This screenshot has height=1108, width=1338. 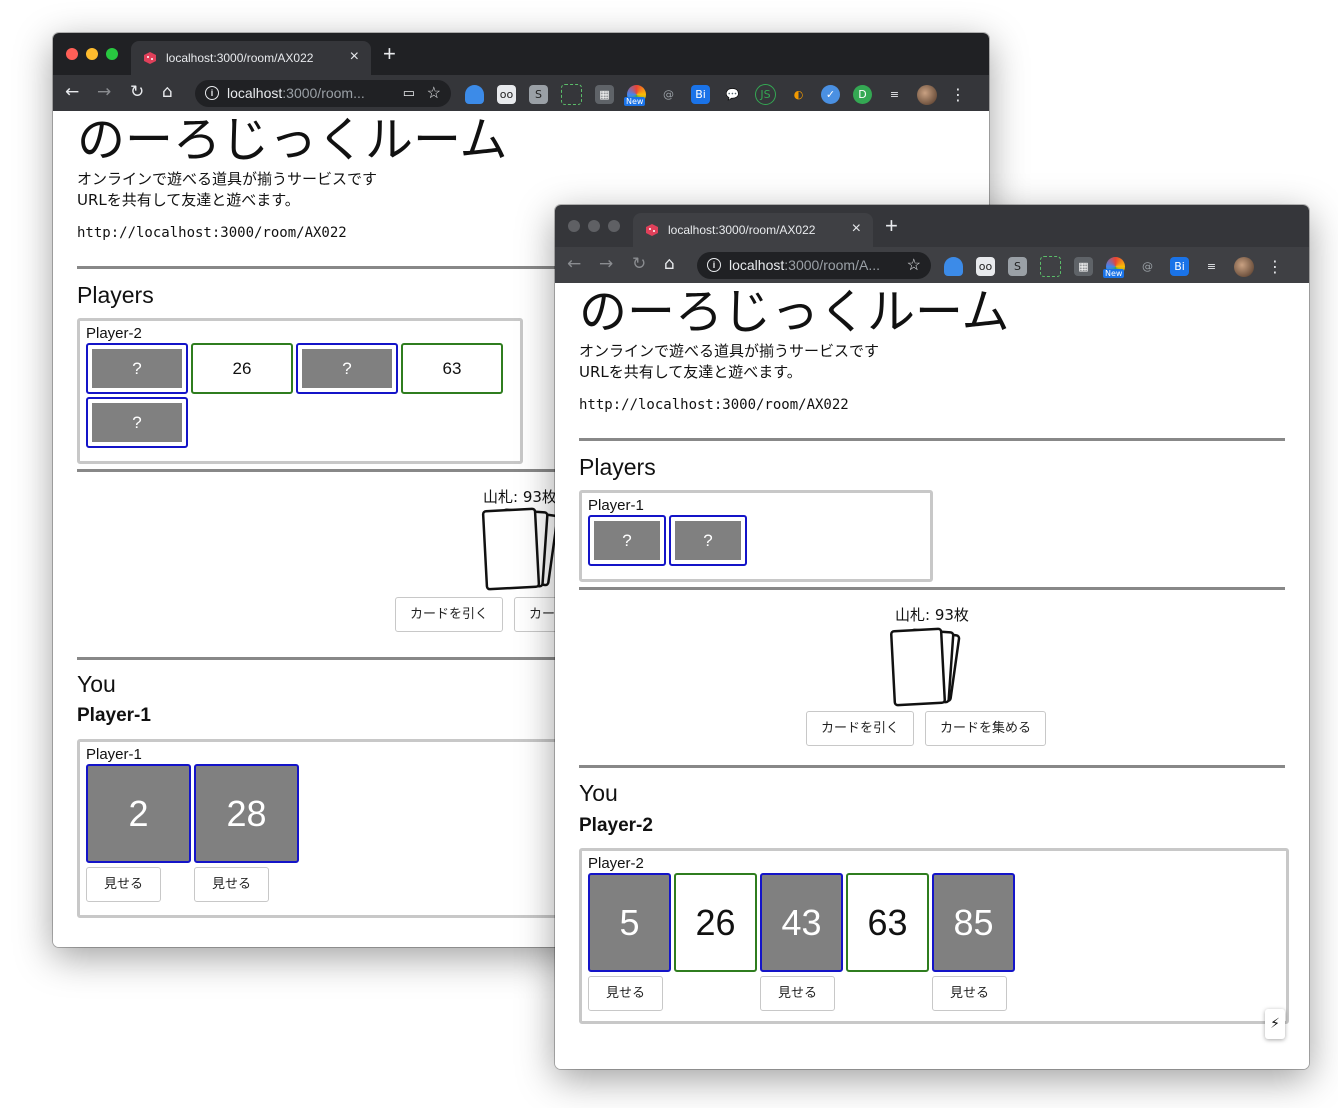 What do you see at coordinates (246, 833) in the screenshot?
I see `card-slot: 28 見せる` at bounding box center [246, 833].